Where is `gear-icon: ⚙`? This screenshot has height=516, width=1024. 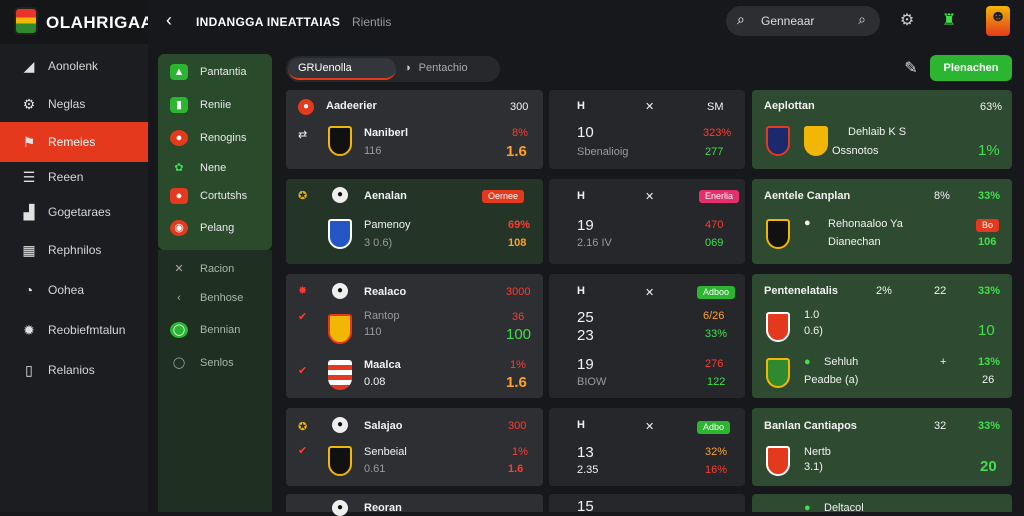 gear-icon: ⚙ is located at coordinates (29, 104).